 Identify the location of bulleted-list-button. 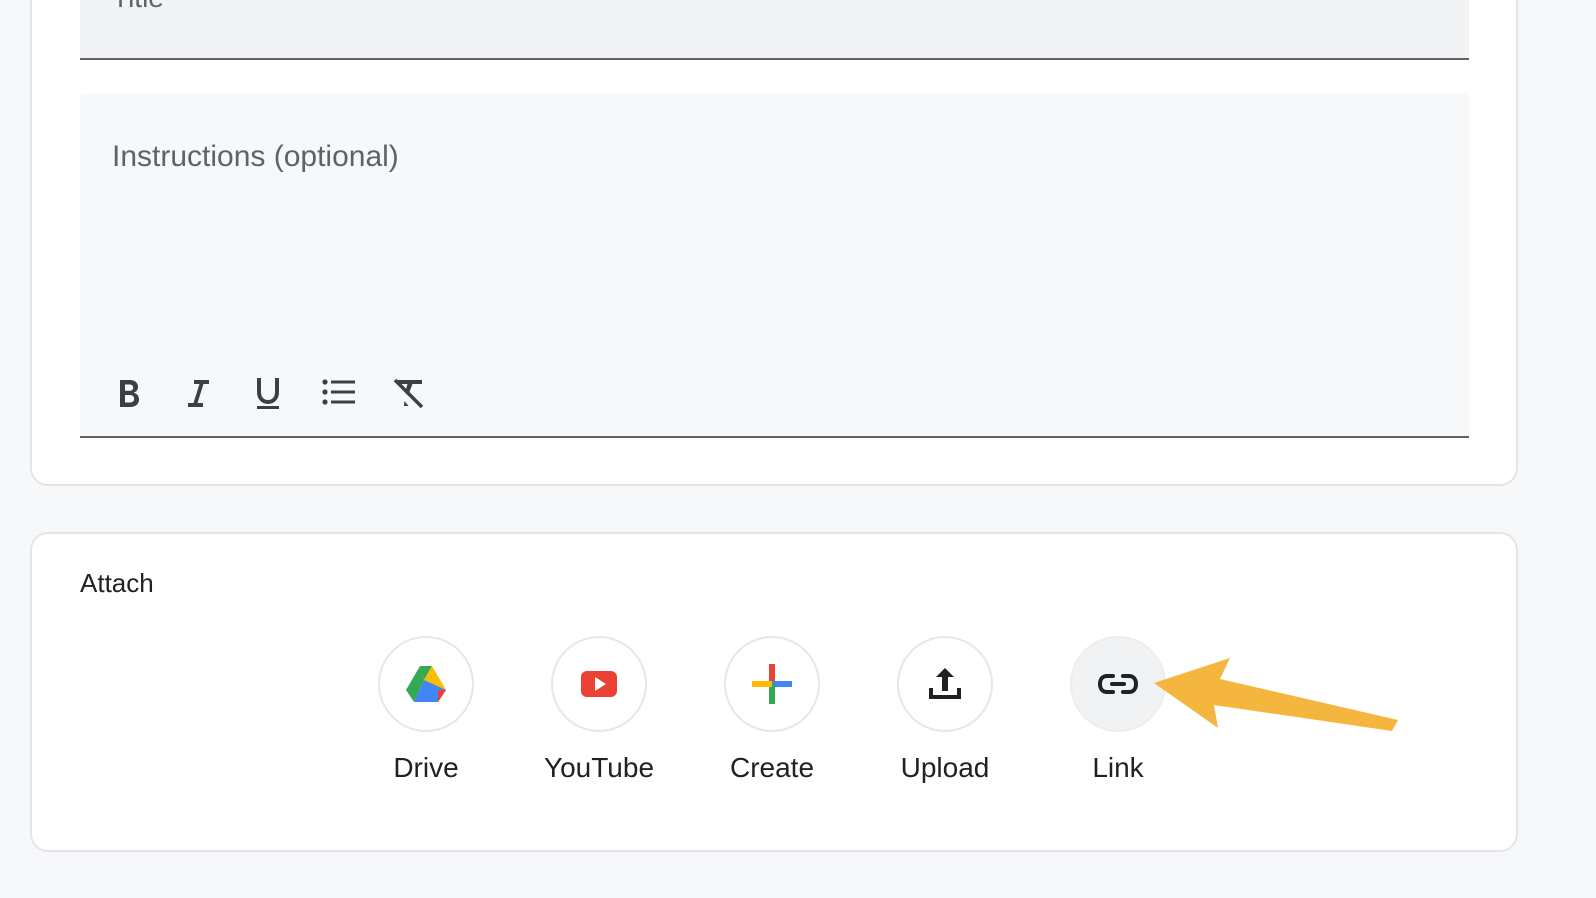
(338, 392).